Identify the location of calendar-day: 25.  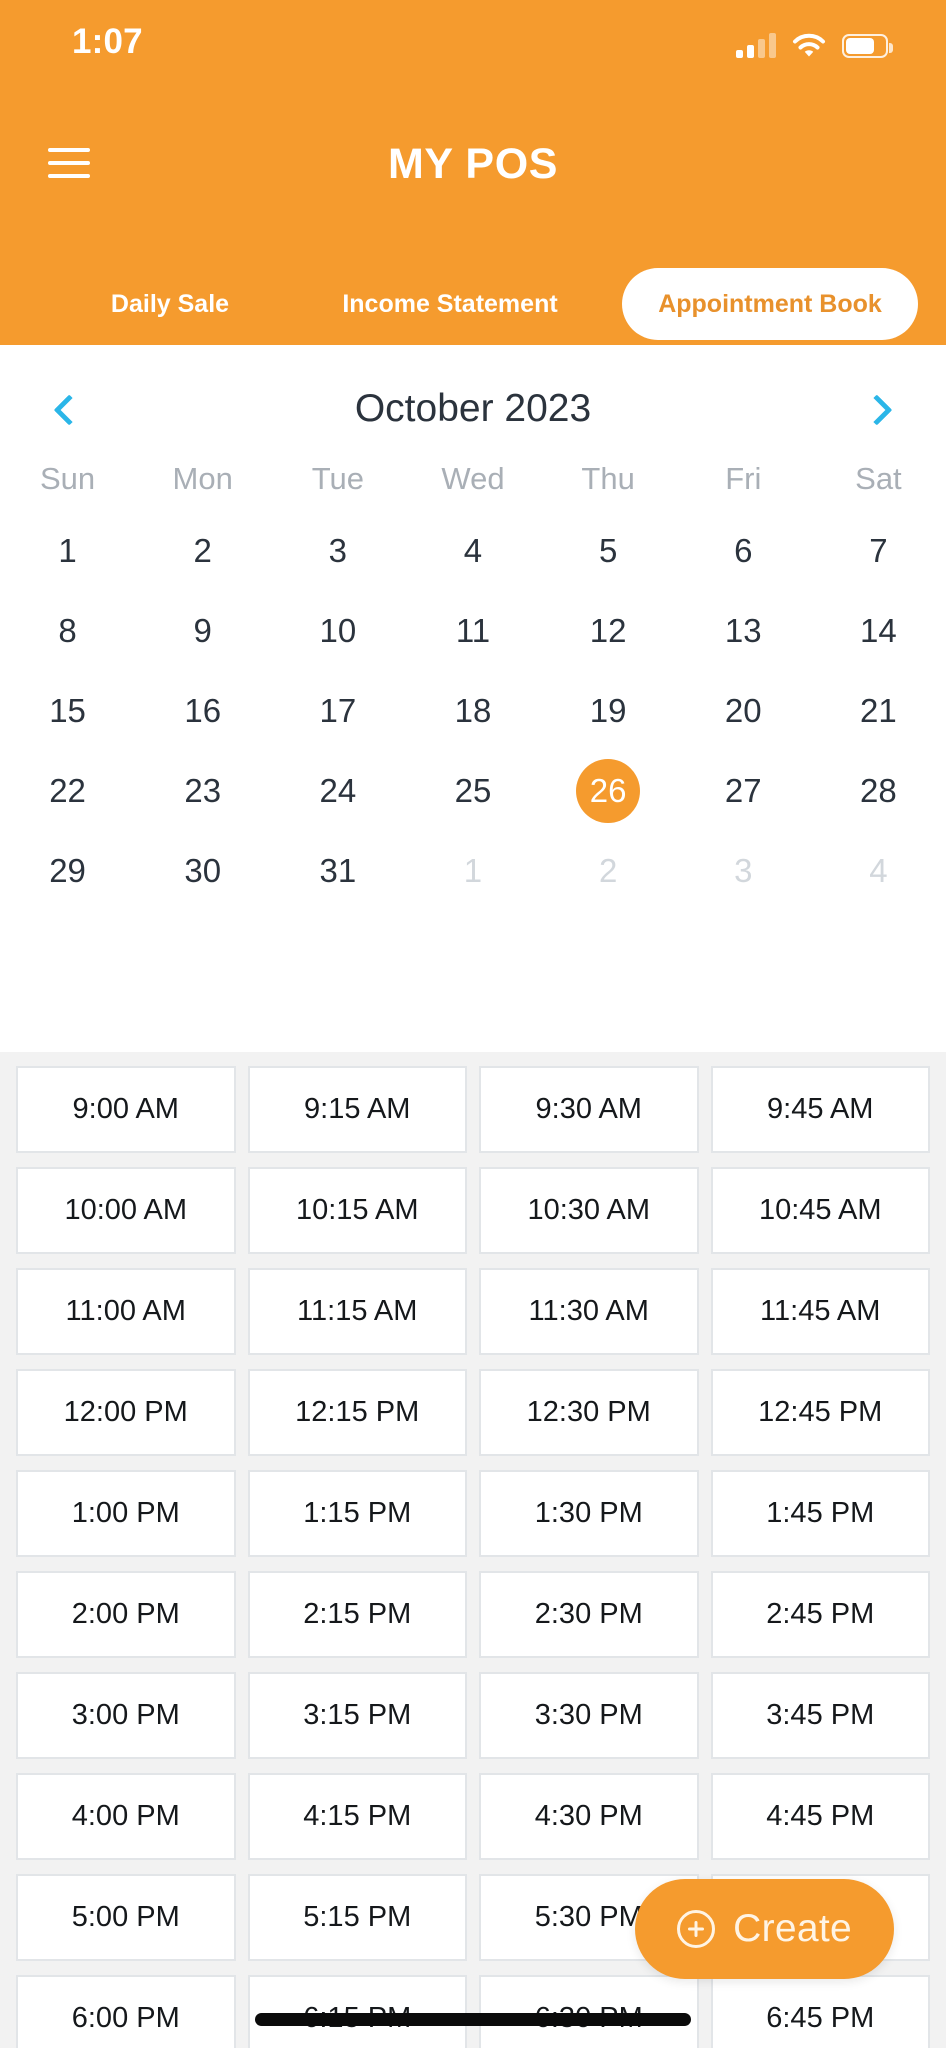
(472, 791).